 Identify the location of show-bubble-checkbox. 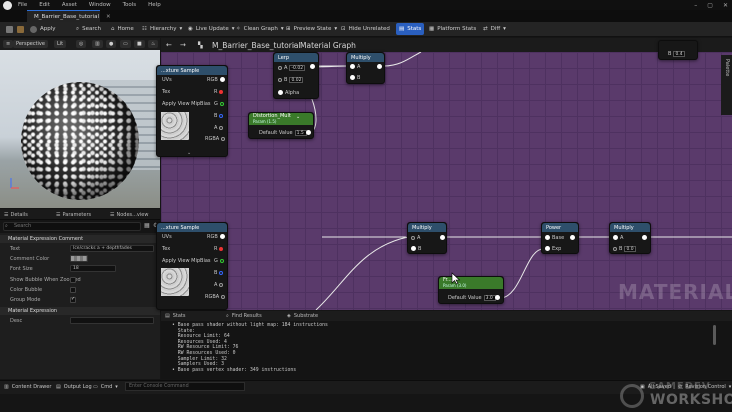
(73, 280).